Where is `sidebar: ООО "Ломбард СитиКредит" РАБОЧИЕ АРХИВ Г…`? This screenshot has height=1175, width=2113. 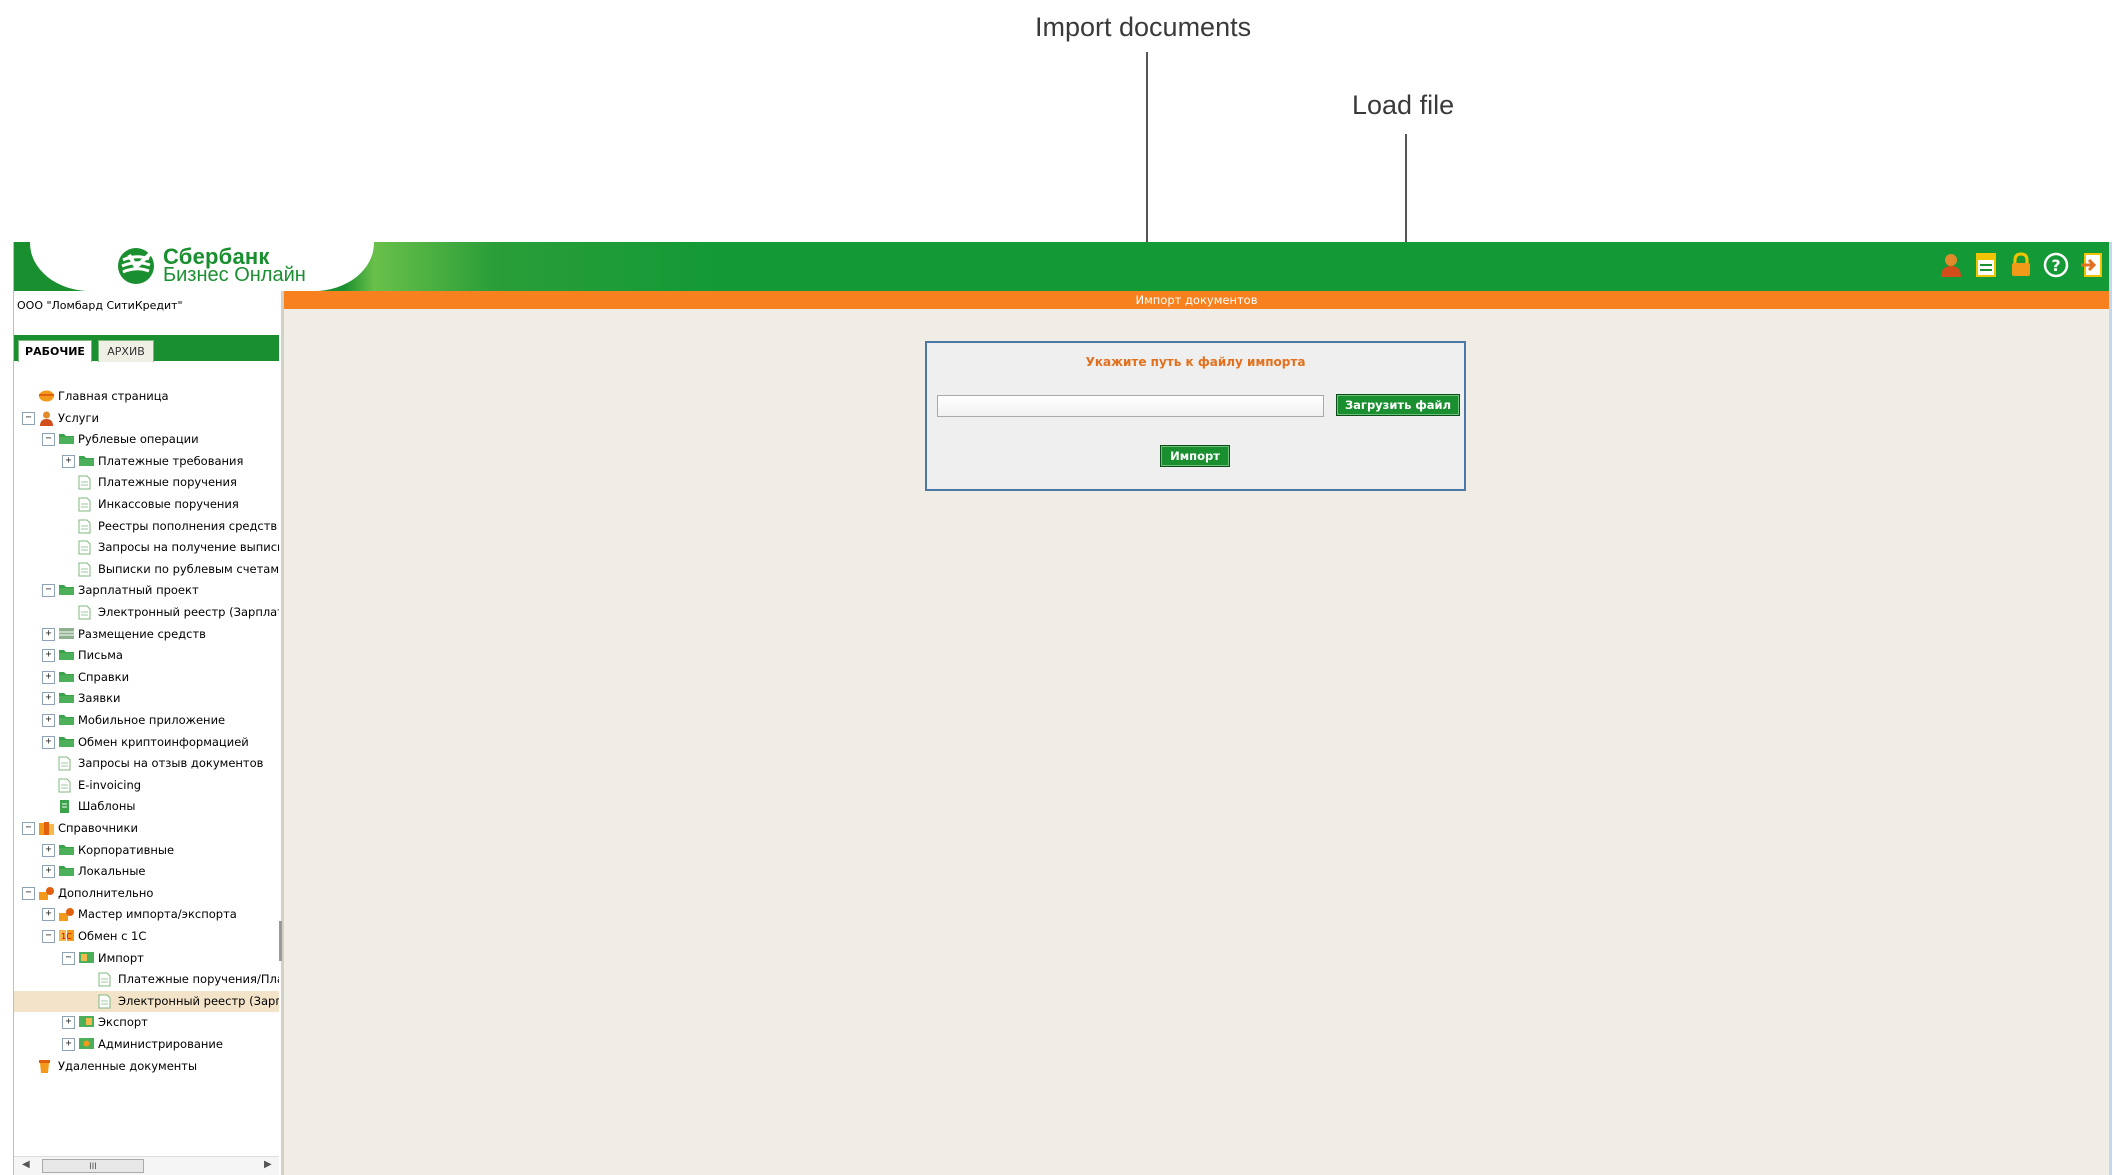 sidebar: ООО "Ломбард СитиКредит" РАБОЧИЕ АРХИВ Г… is located at coordinates (149, 733).